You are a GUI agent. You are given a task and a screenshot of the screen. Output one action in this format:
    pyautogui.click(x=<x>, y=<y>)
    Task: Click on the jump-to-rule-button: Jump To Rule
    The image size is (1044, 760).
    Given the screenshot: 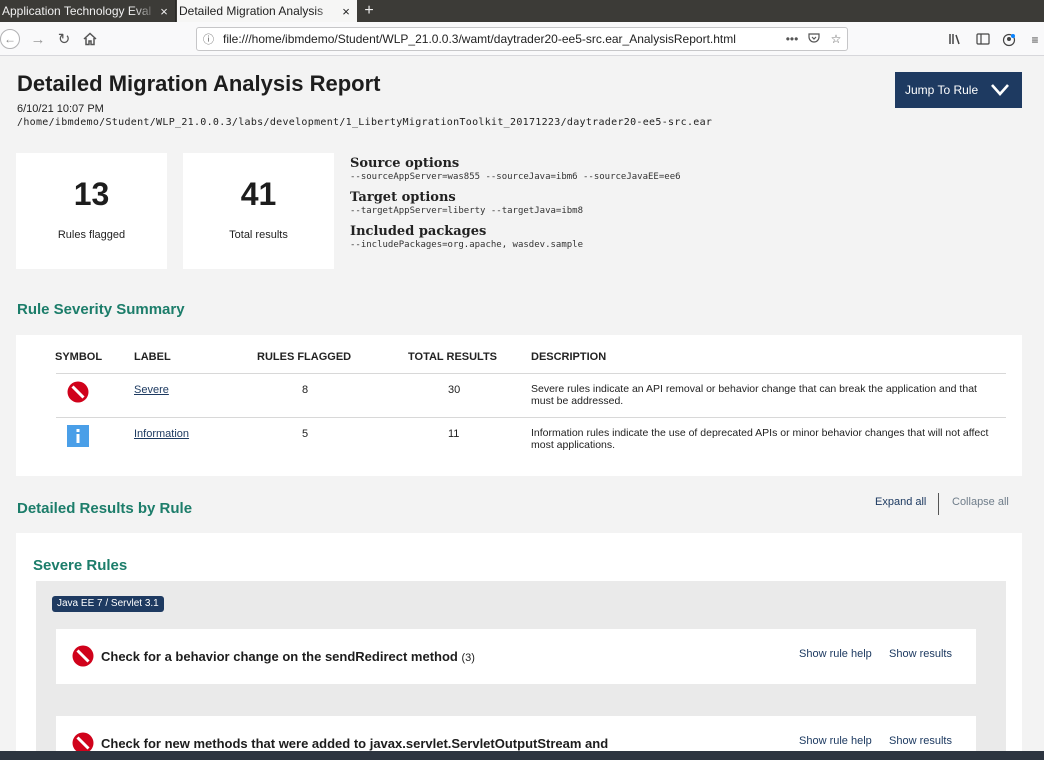 What is the action you would take?
    pyautogui.click(x=958, y=90)
    